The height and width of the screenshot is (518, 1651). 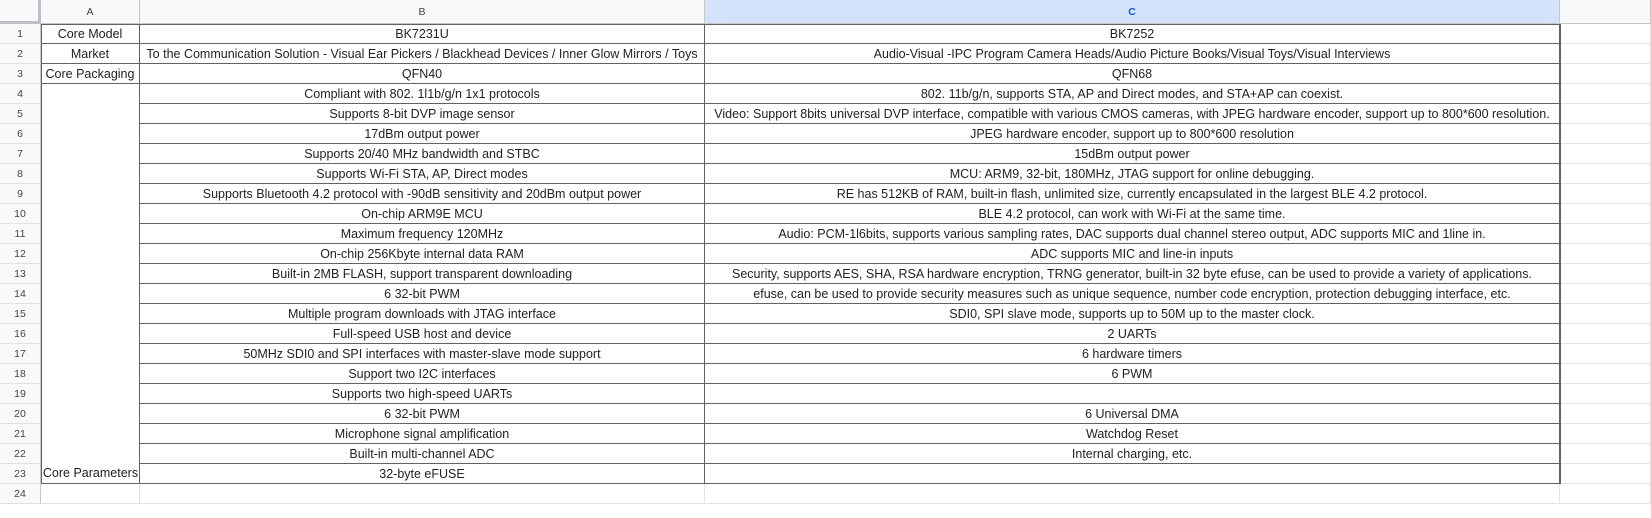 What do you see at coordinates (20, 254) in the screenshot?
I see `row-header: 12` at bounding box center [20, 254].